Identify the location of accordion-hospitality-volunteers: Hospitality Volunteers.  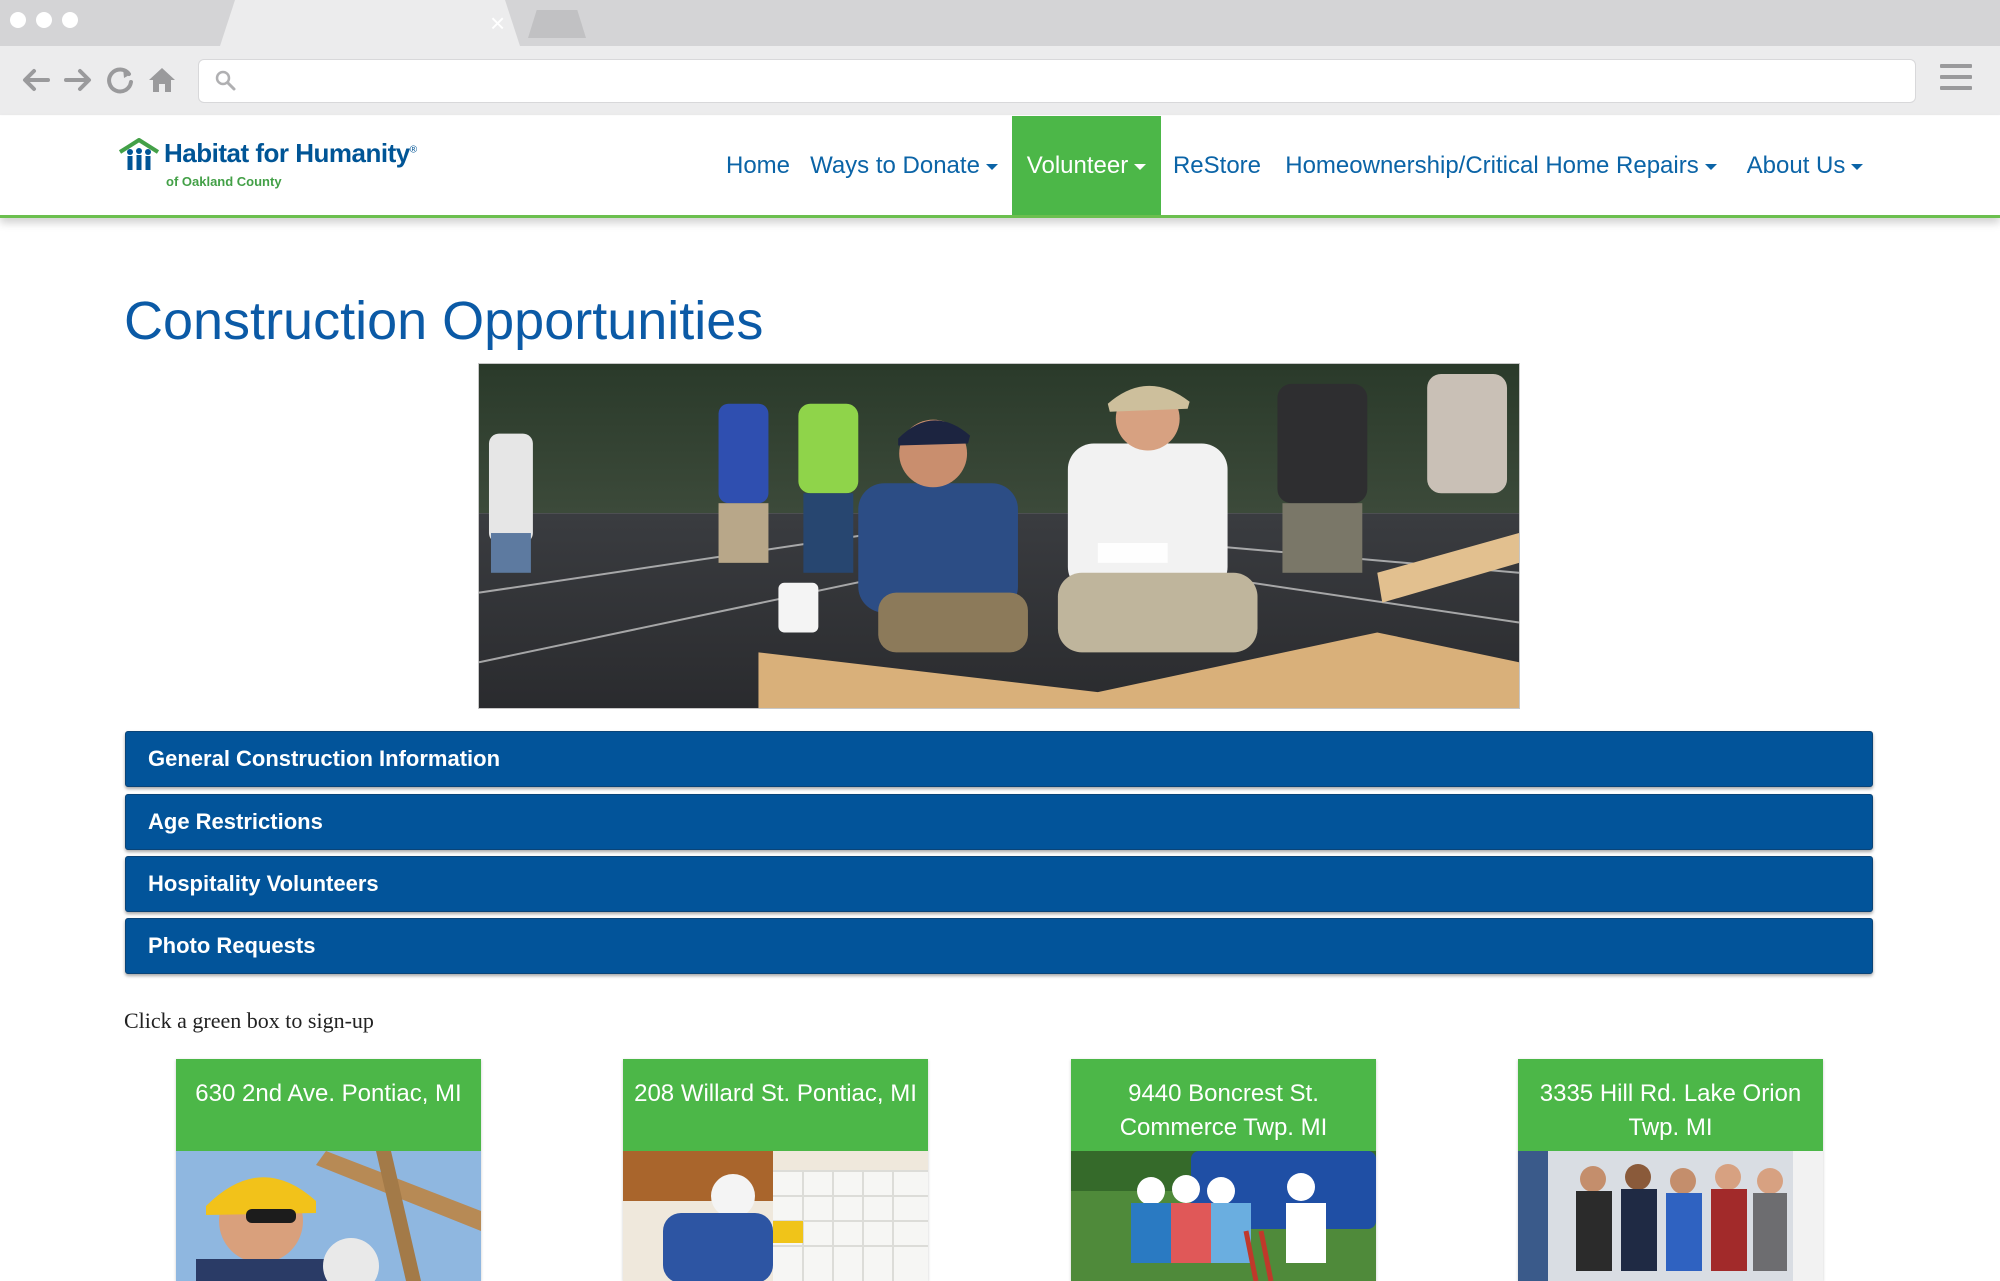
(999, 884).